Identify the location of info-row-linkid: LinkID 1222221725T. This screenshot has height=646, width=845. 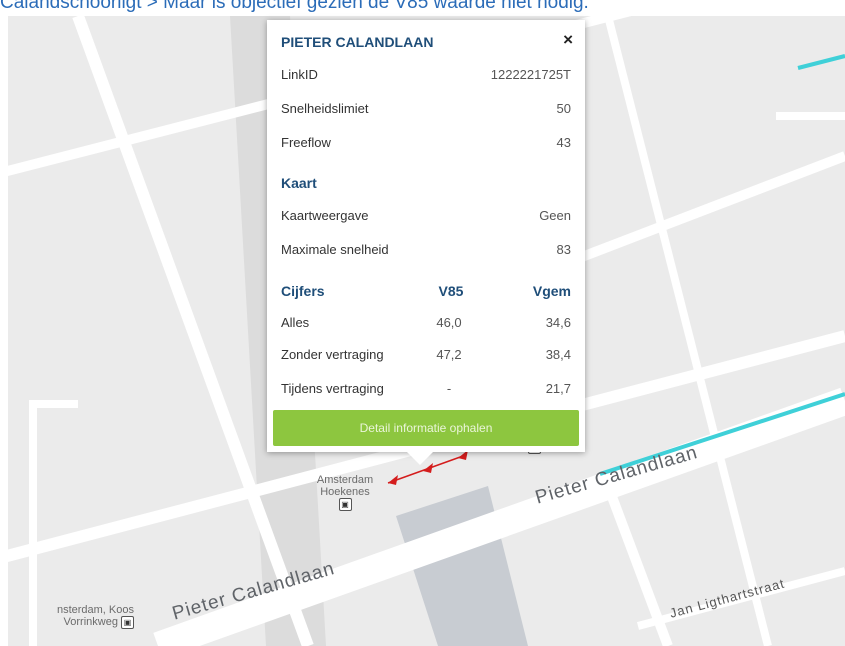
(426, 76).